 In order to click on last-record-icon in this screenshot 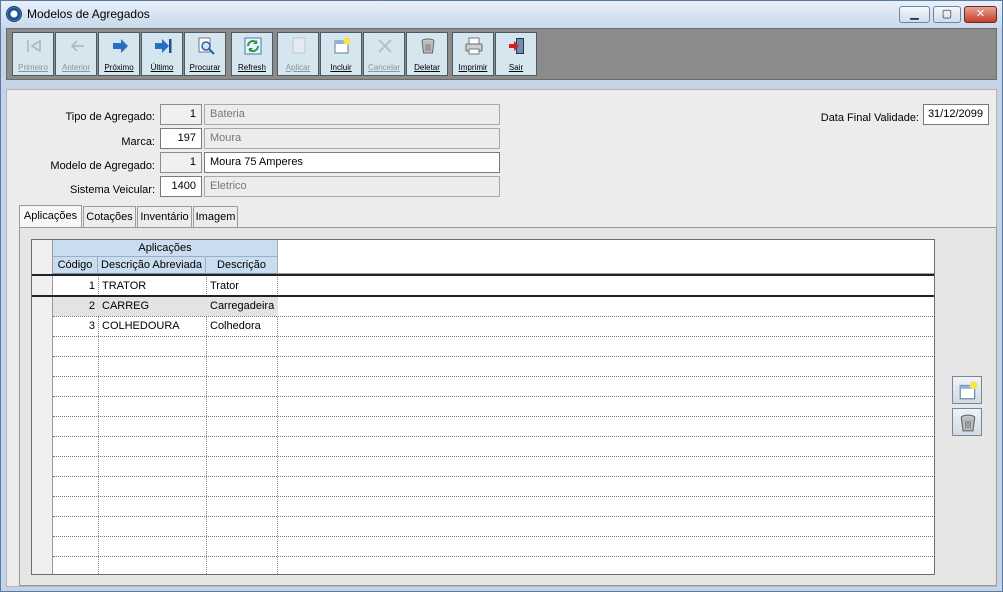, I will do `click(163, 46)`.